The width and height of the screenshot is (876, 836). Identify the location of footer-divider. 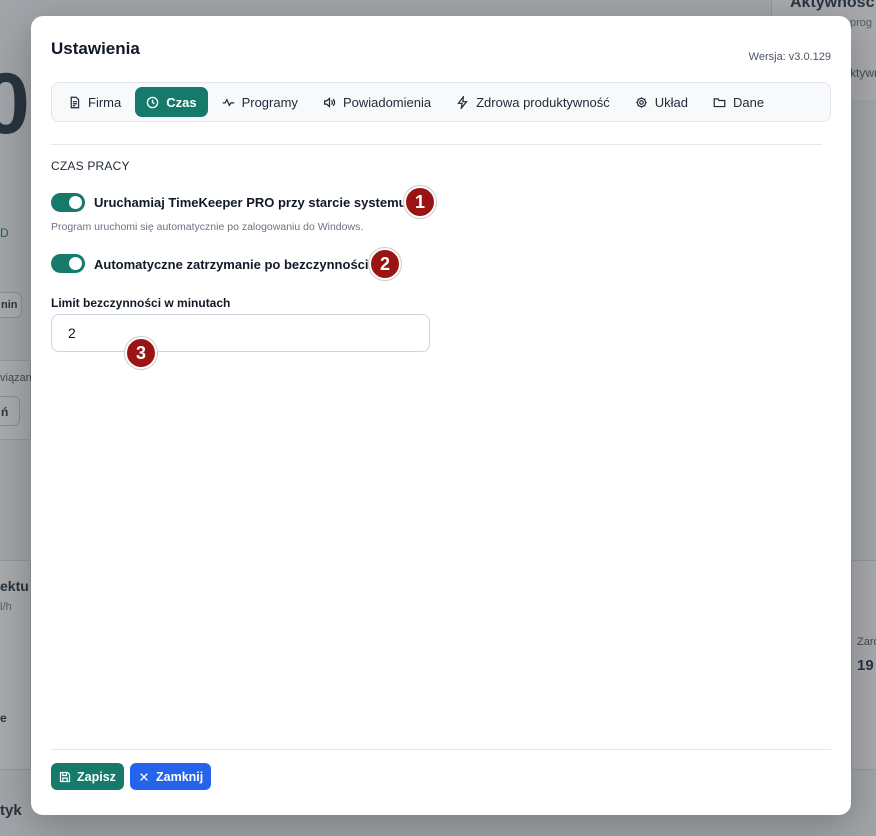
(441, 749).